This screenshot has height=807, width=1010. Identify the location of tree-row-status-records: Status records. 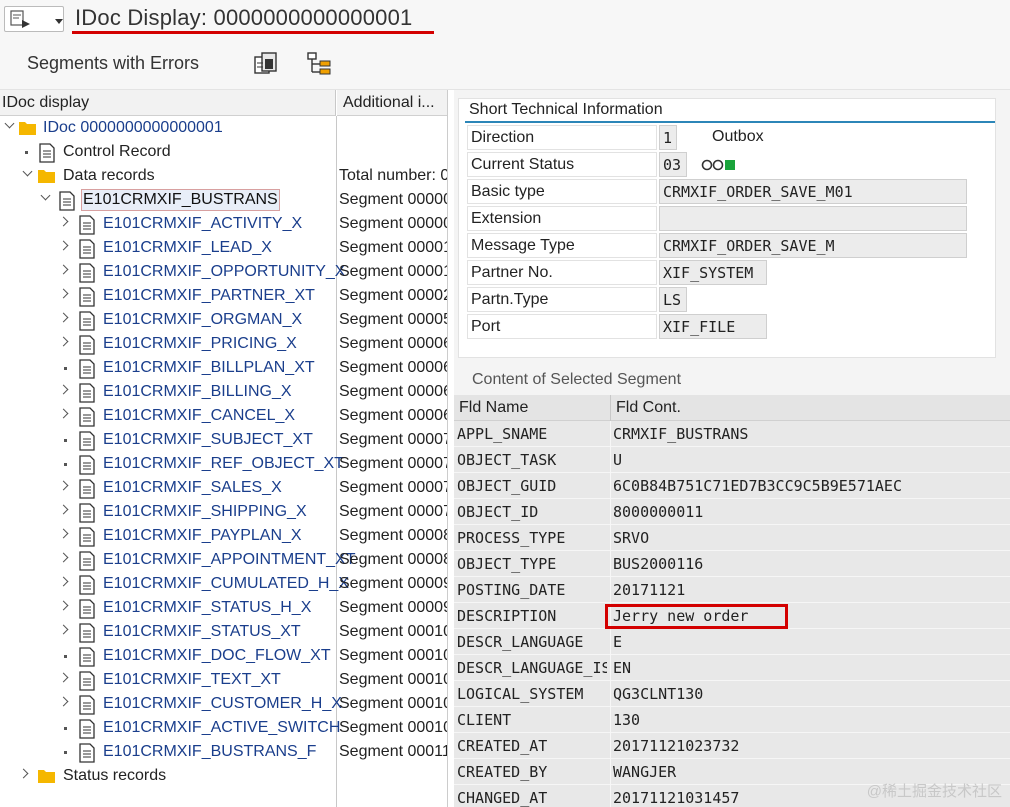
(223, 776).